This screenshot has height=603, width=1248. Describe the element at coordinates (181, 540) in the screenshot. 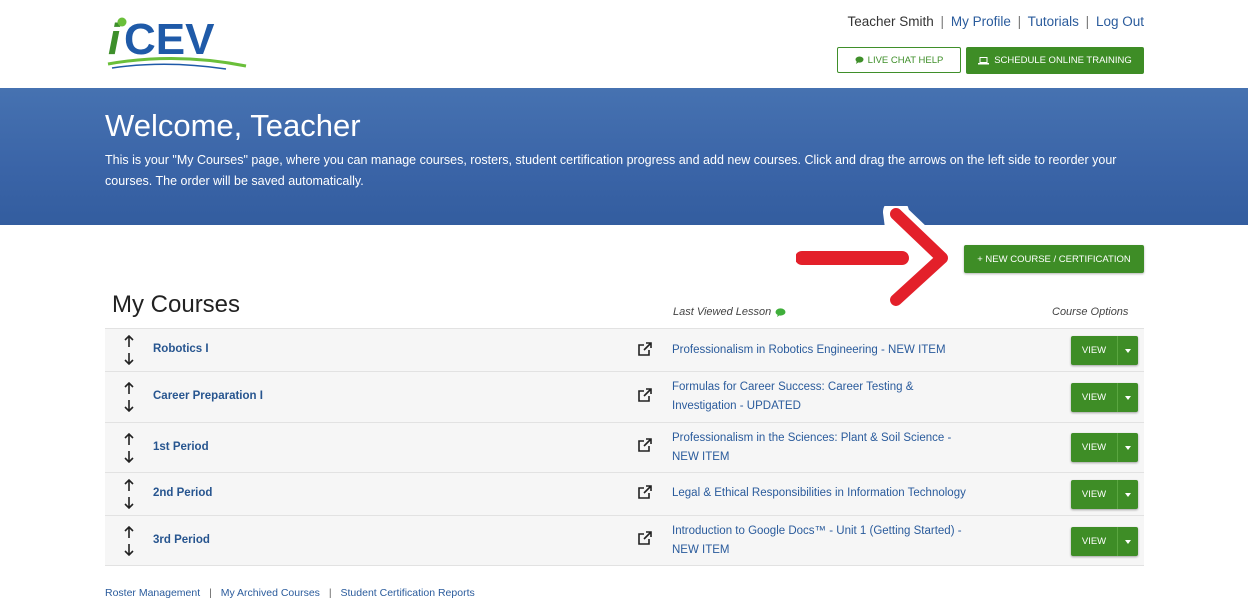

I see `course-name-link: 3rd Period` at that location.